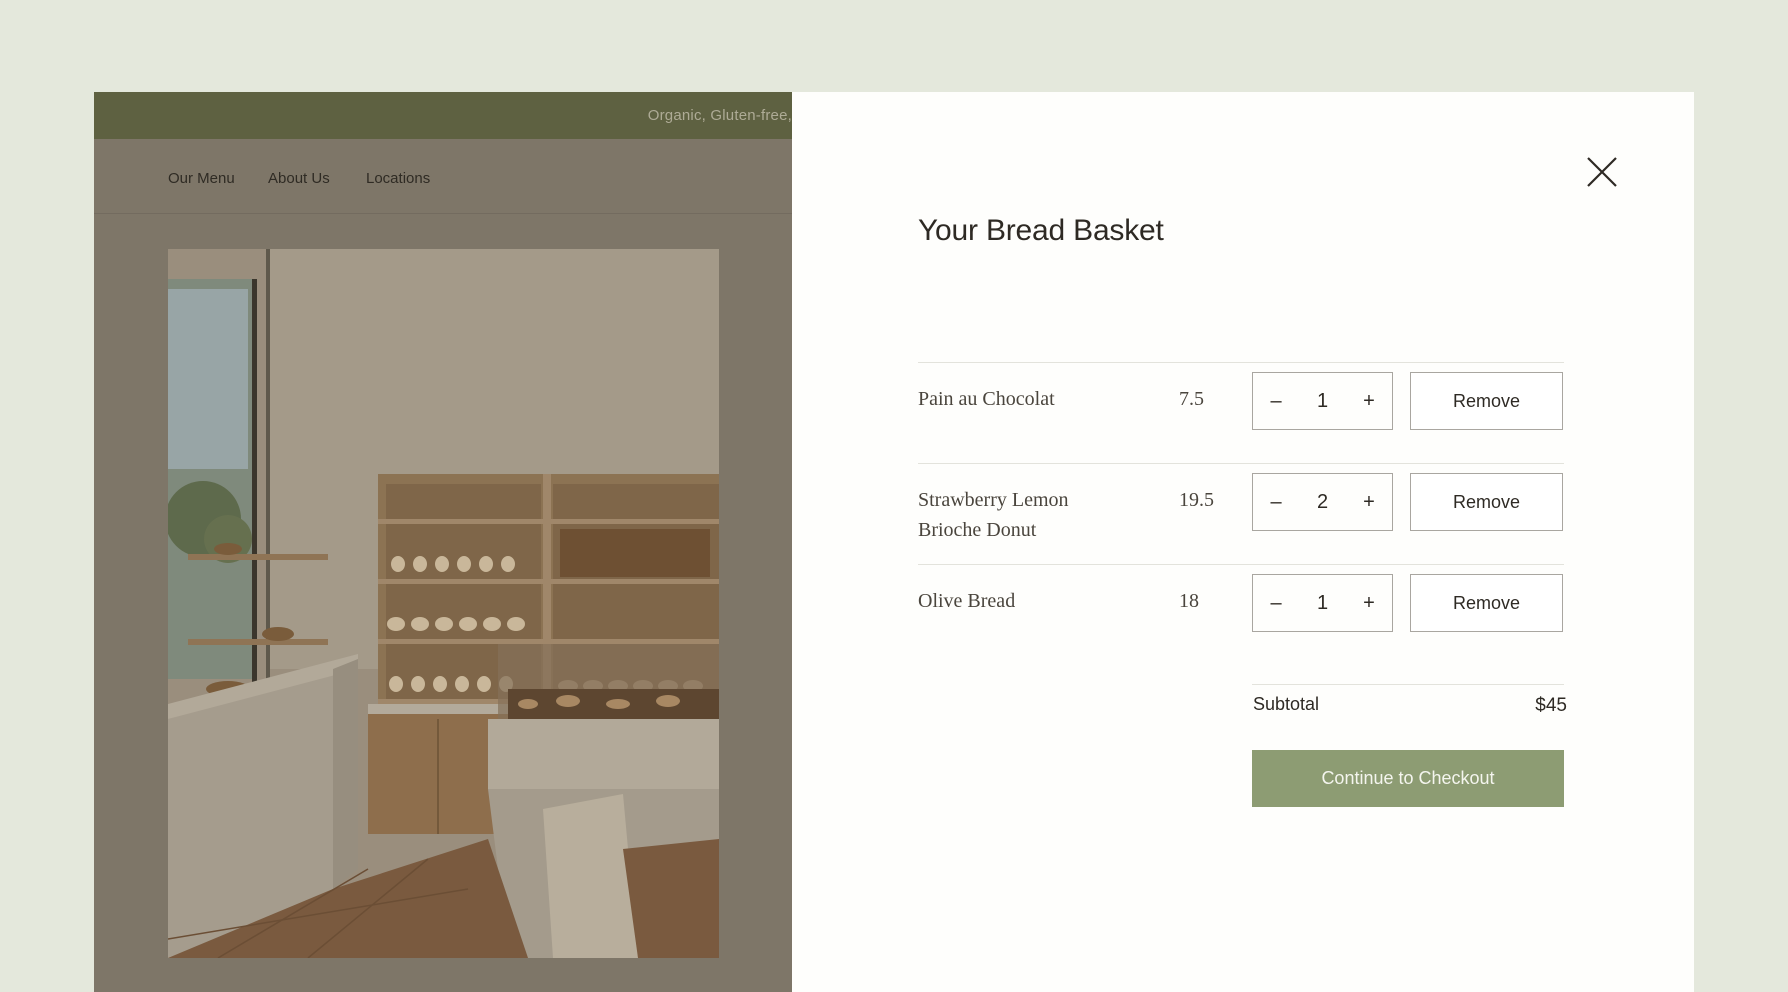 This screenshot has width=1788, height=992. I want to click on announcement-bar: Organic, Gluten-free,, so click(443, 115).